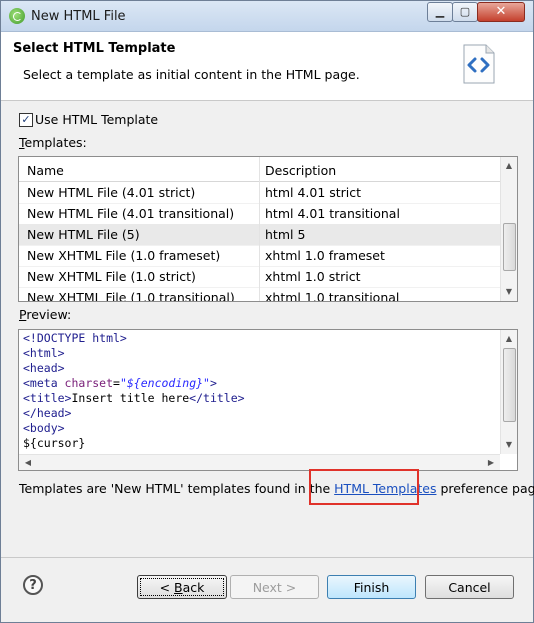  I want to click on scroll-right-arrow-icon: ▶, so click(491, 462).